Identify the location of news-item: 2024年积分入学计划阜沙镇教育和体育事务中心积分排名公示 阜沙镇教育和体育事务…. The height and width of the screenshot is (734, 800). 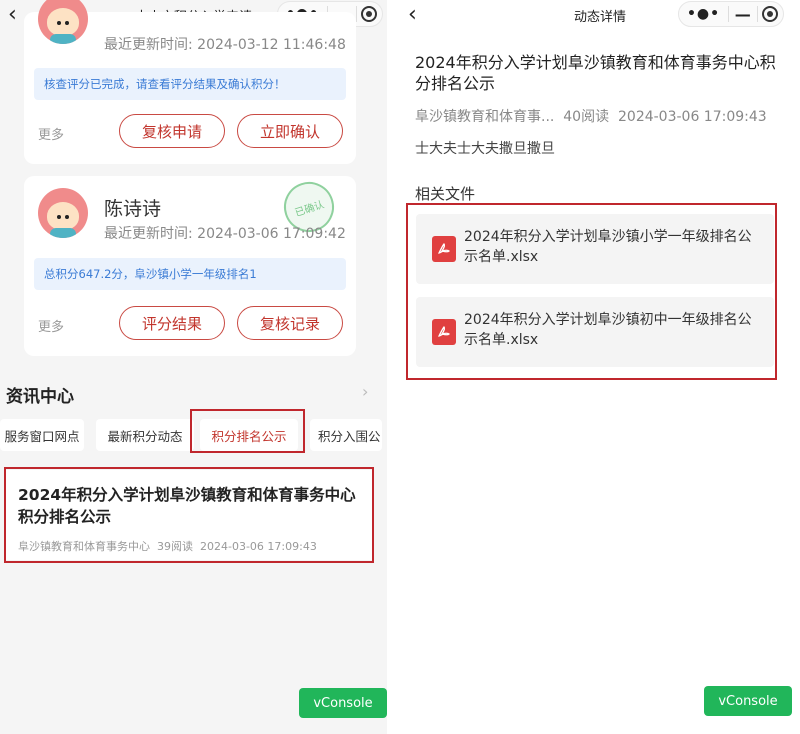
(189, 515).